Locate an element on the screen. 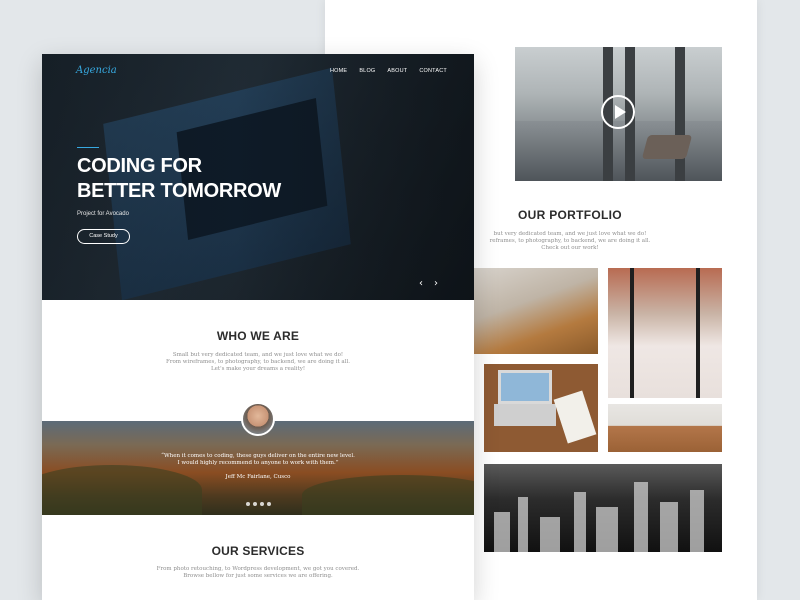  logo: Agencia is located at coordinates (96, 70).